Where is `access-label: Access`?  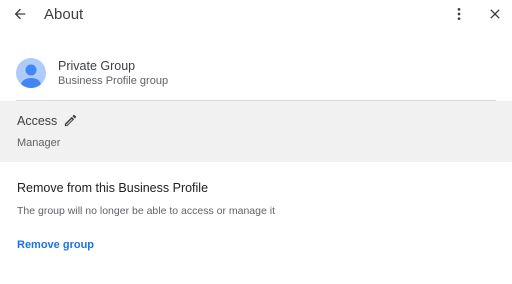
access-label: Access is located at coordinates (37, 121).